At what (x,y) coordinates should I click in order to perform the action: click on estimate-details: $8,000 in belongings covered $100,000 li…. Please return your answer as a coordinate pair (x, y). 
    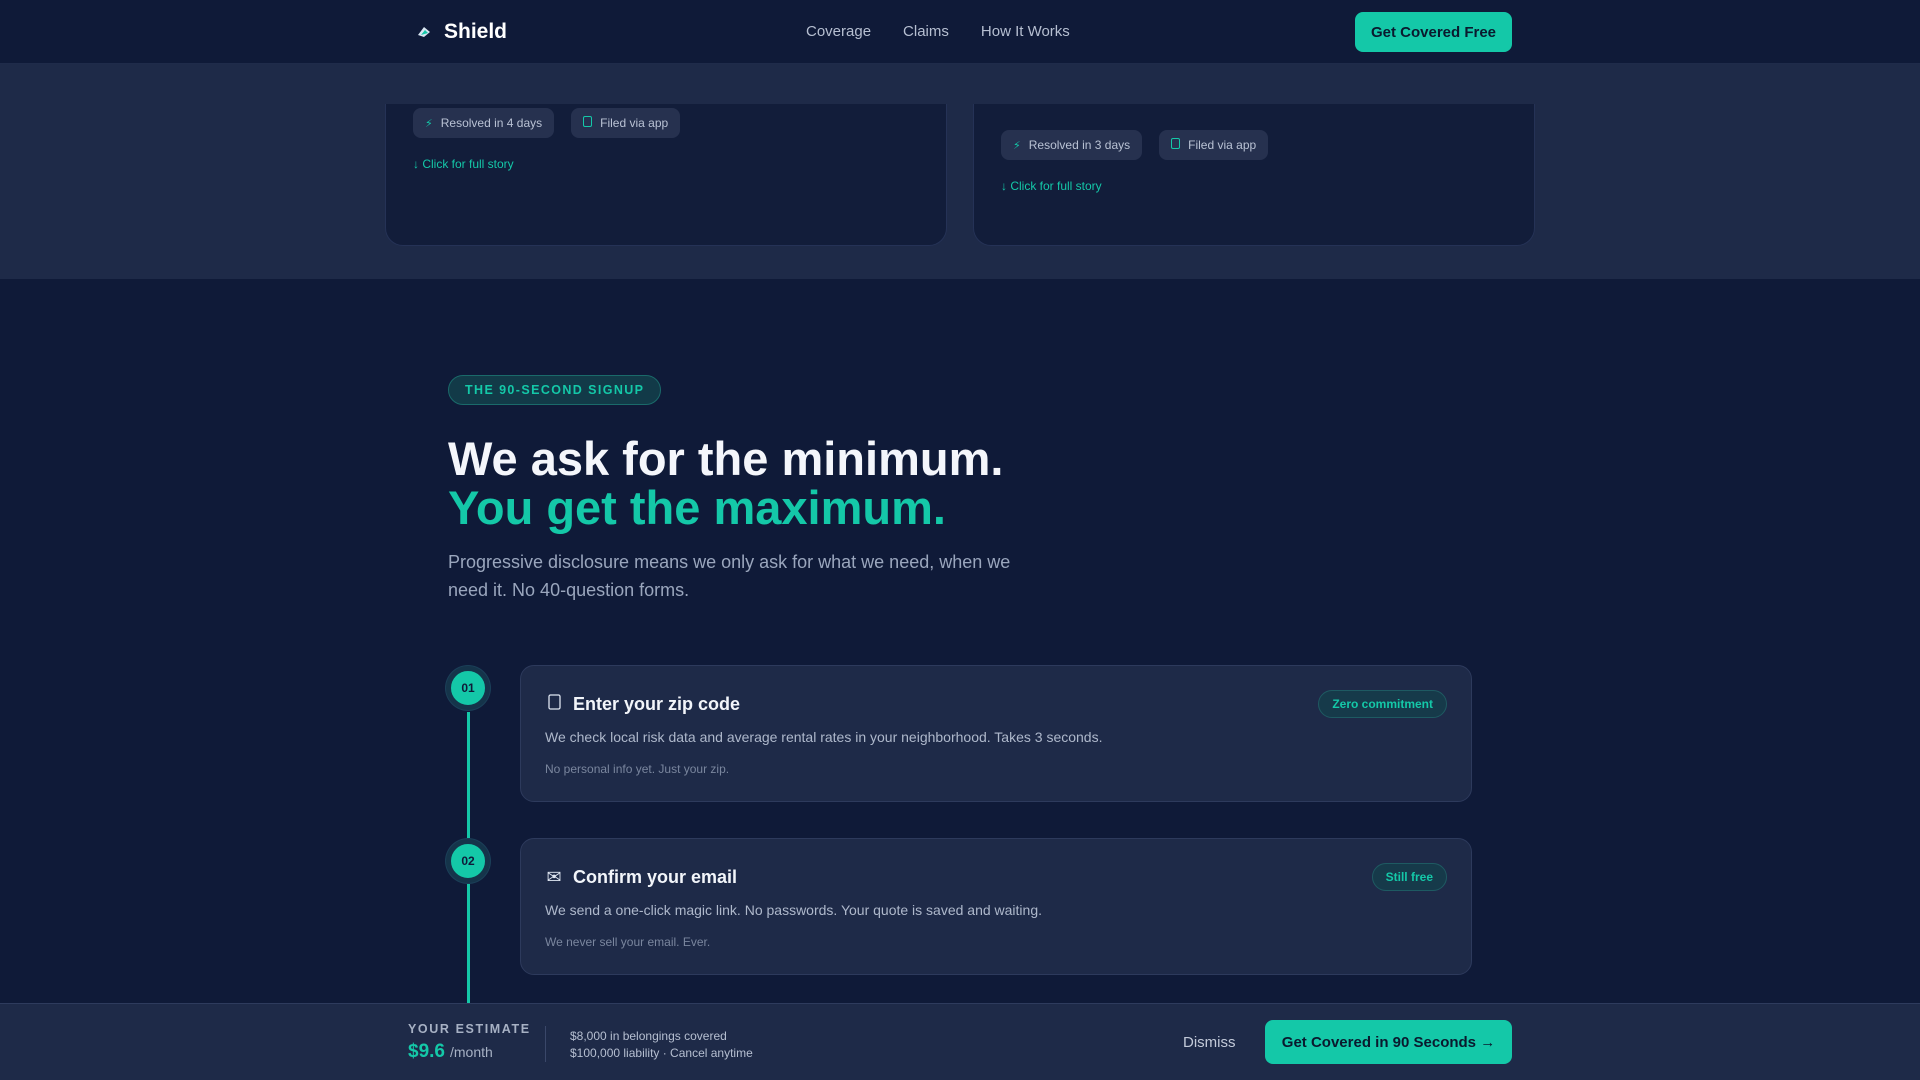
    Looking at the image, I should click on (661, 1045).